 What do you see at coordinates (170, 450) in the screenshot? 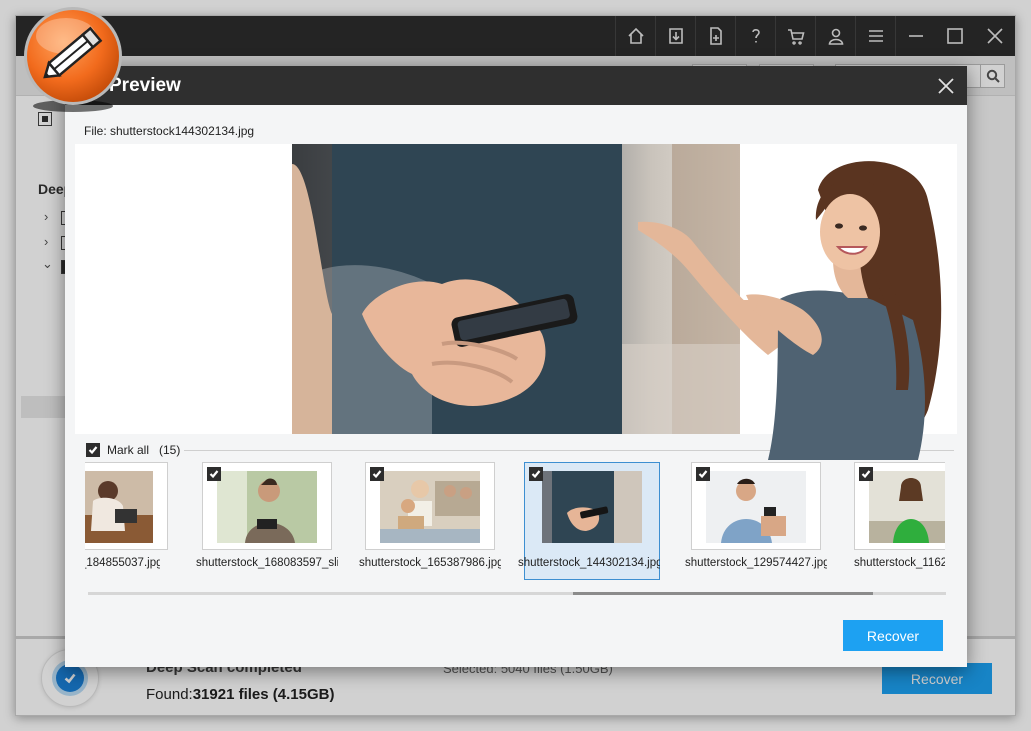
I see `mark-all-count: (15)` at bounding box center [170, 450].